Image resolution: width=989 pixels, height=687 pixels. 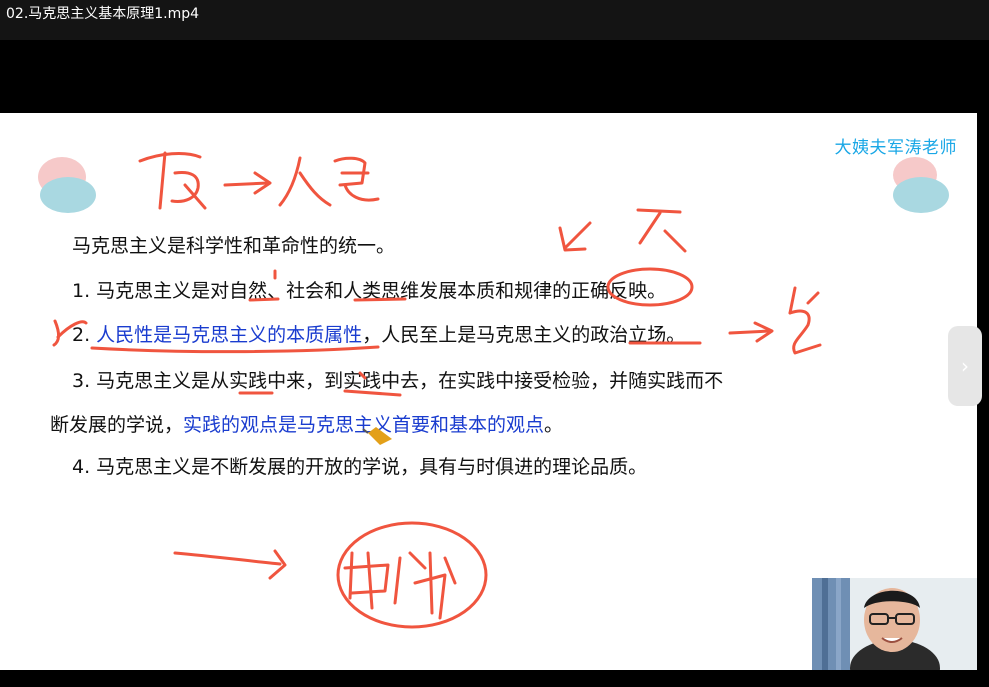 What do you see at coordinates (84, 335) in the screenshot?
I see `item-2-number: 2.` at bounding box center [84, 335].